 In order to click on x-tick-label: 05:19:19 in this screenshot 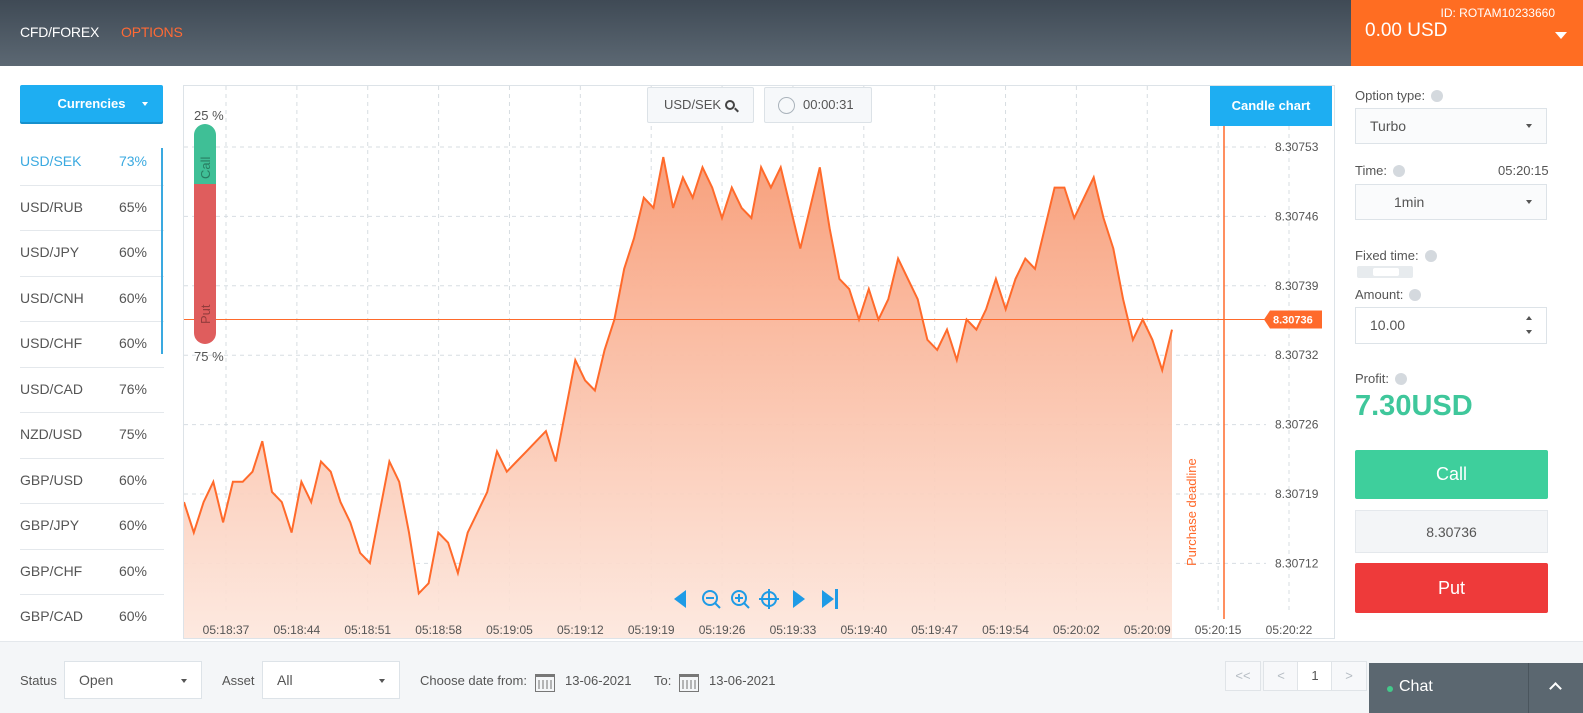, I will do `click(651, 630)`.